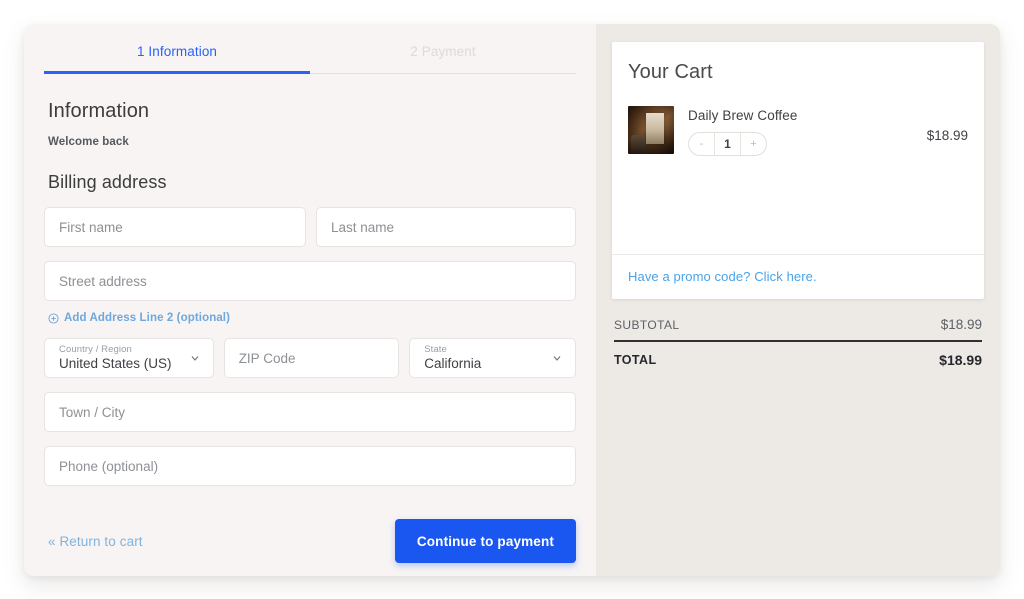 This screenshot has width=1024, height=599. I want to click on total-value: $18.99, so click(960, 359).